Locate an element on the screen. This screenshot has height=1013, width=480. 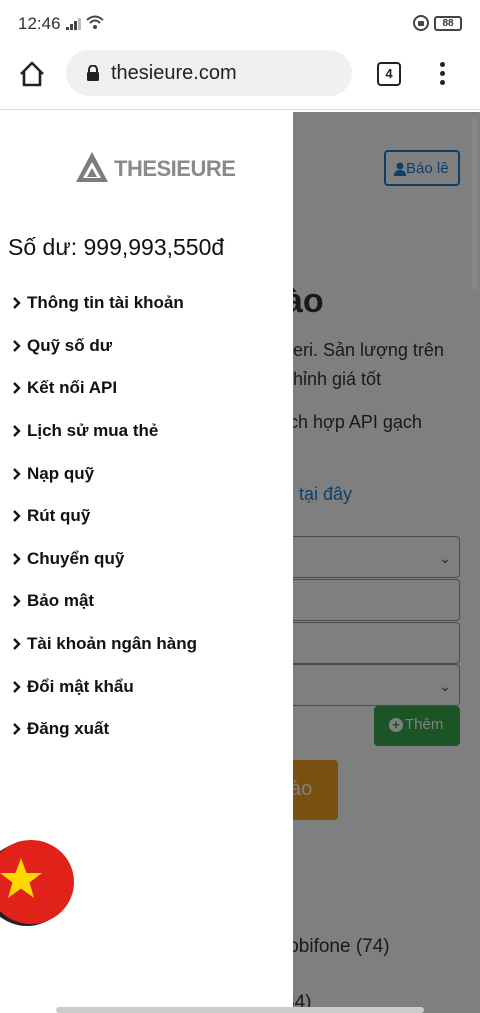
lock-status-icon is located at coordinates (421, 23).